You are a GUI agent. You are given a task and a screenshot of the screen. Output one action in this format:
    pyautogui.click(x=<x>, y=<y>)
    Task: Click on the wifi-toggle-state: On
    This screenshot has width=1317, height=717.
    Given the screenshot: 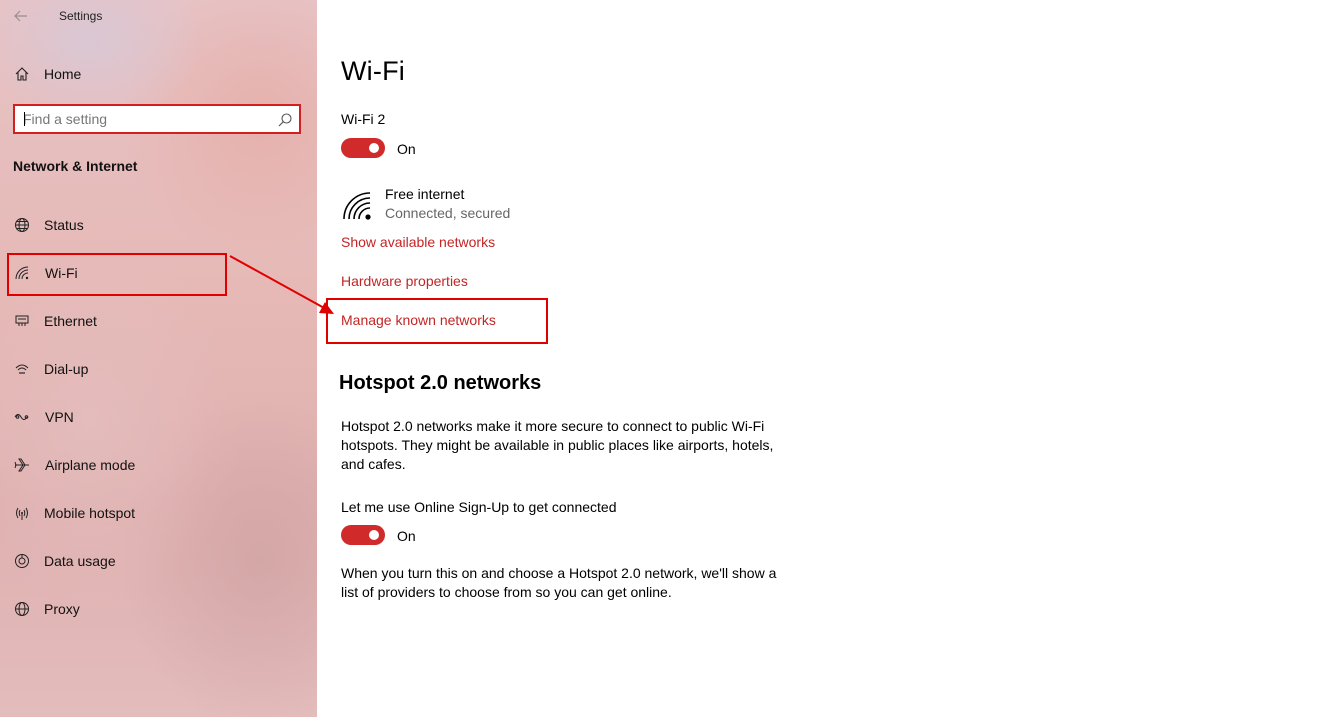 What is the action you would take?
    pyautogui.click(x=406, y=149)
    